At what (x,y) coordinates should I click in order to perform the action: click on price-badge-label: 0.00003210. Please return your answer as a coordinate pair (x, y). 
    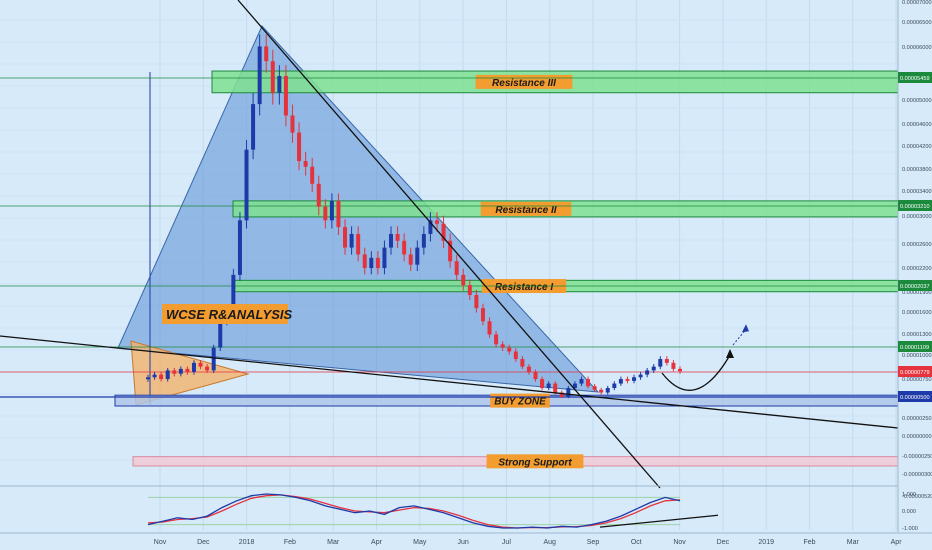
    Looking at the image, I should click on (915, 207).